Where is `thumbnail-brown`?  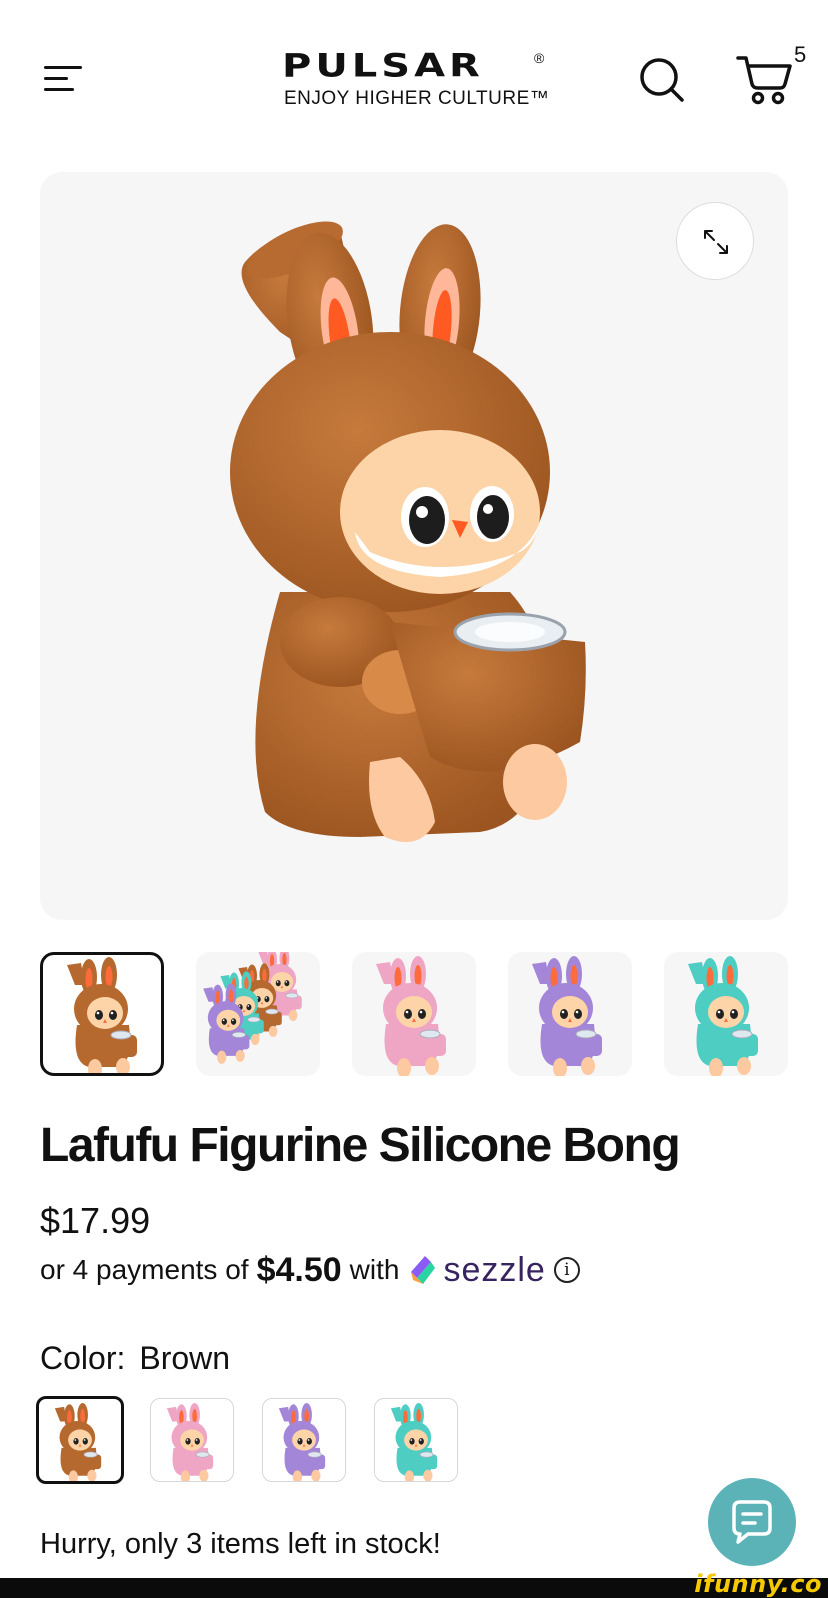
thumbnail-brown is located at coordinates (102, 1014).